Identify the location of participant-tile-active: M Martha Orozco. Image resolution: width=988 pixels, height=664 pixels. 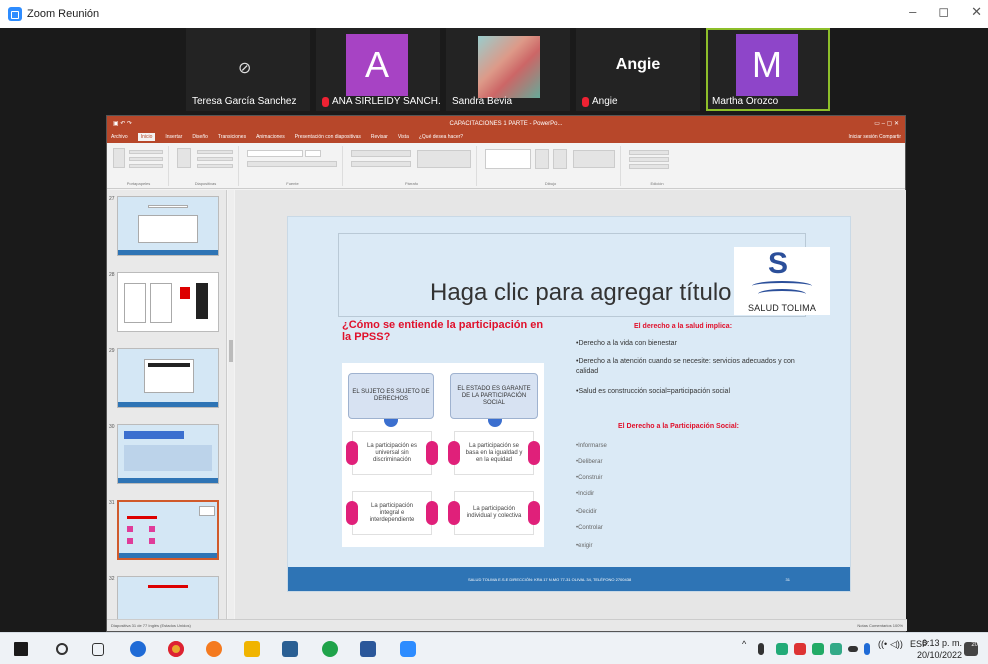
(768, 69).